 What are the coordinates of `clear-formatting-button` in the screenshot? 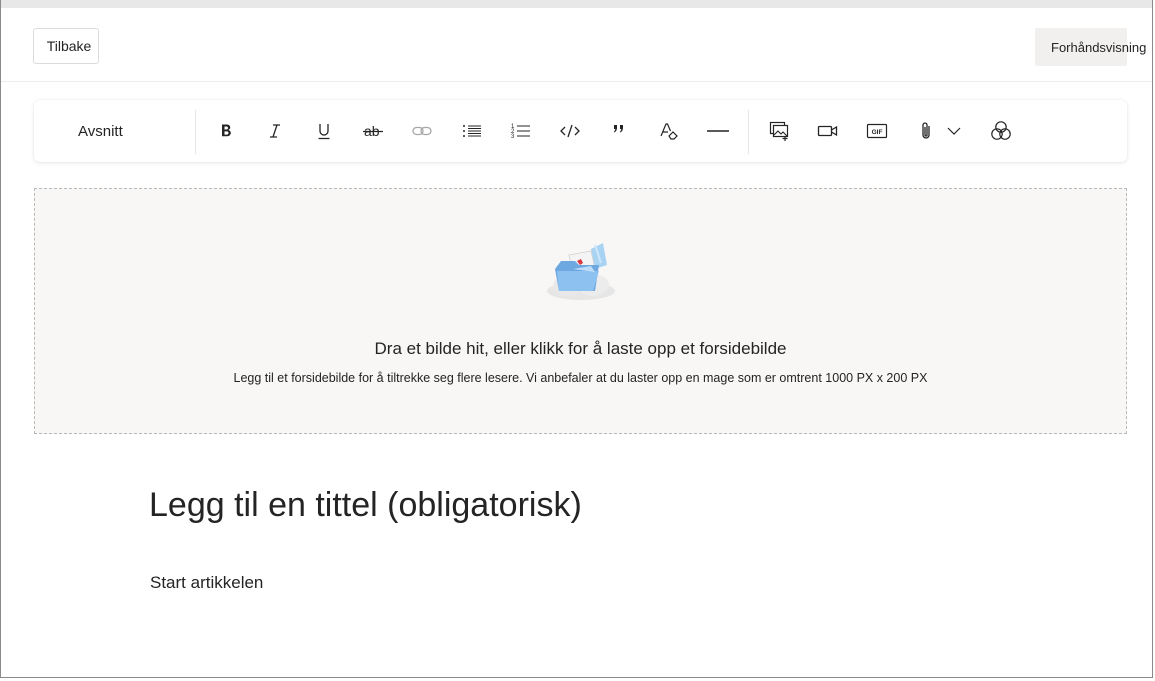 It's located at (669, 131).